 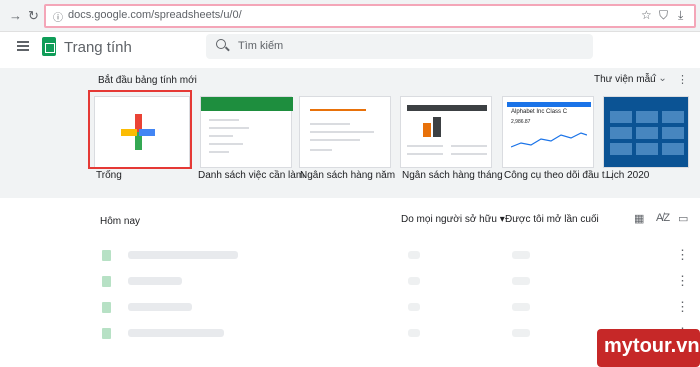 I want to click on site-info-icon: ⓘ, so click(x=58, y=16).